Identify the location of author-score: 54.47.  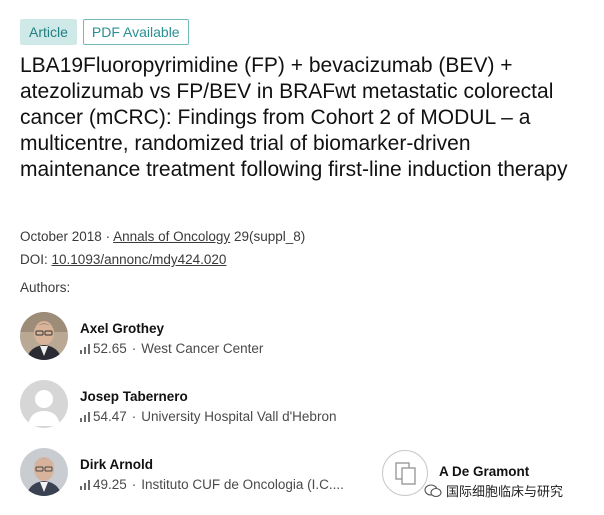
(110, 416).